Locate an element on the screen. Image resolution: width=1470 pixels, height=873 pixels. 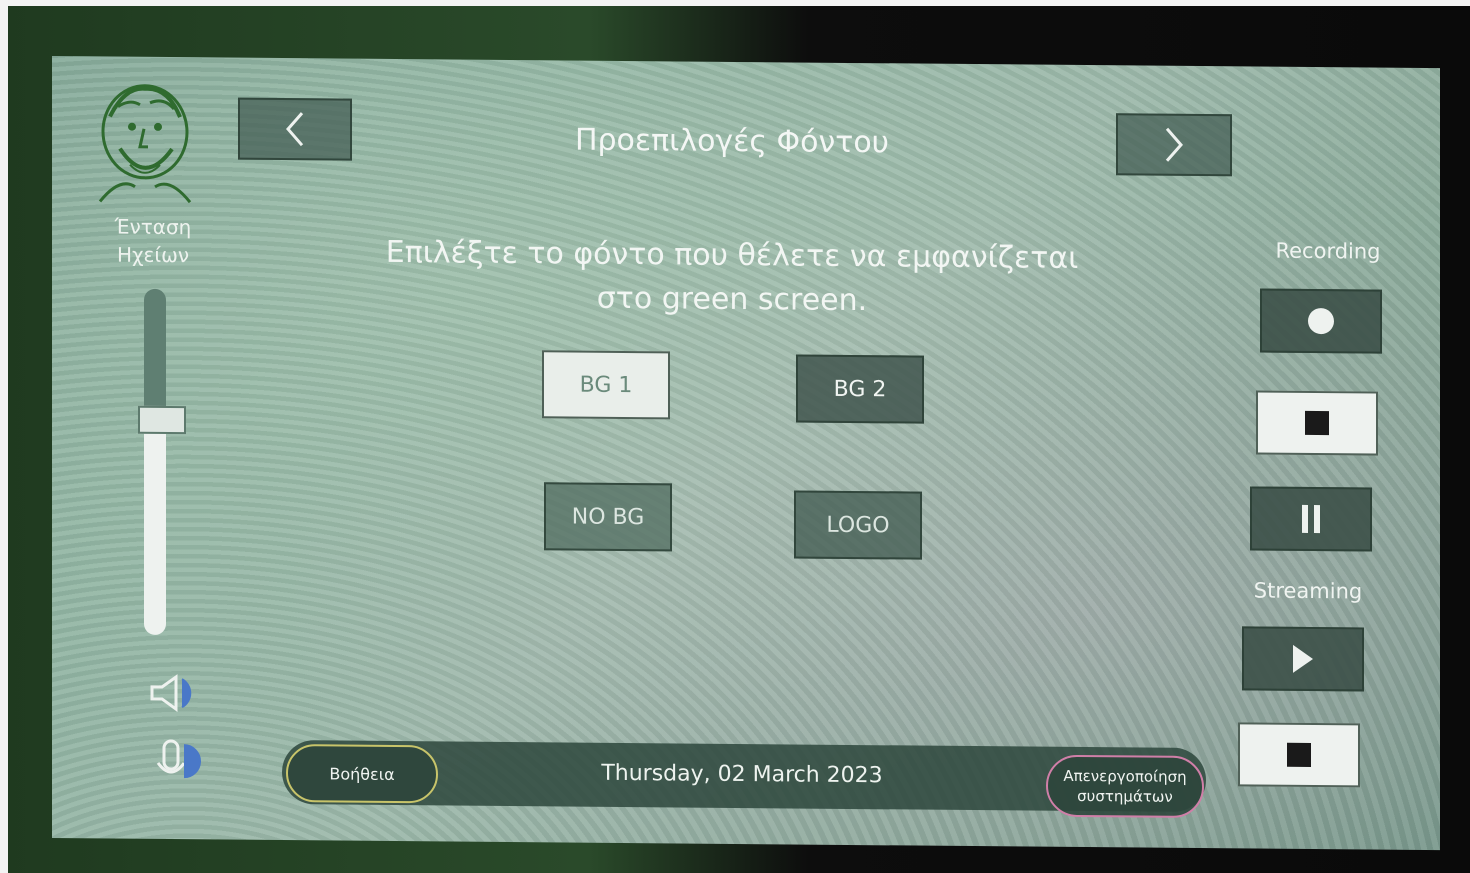
pause-icon is located at coordinates (1311, 519).